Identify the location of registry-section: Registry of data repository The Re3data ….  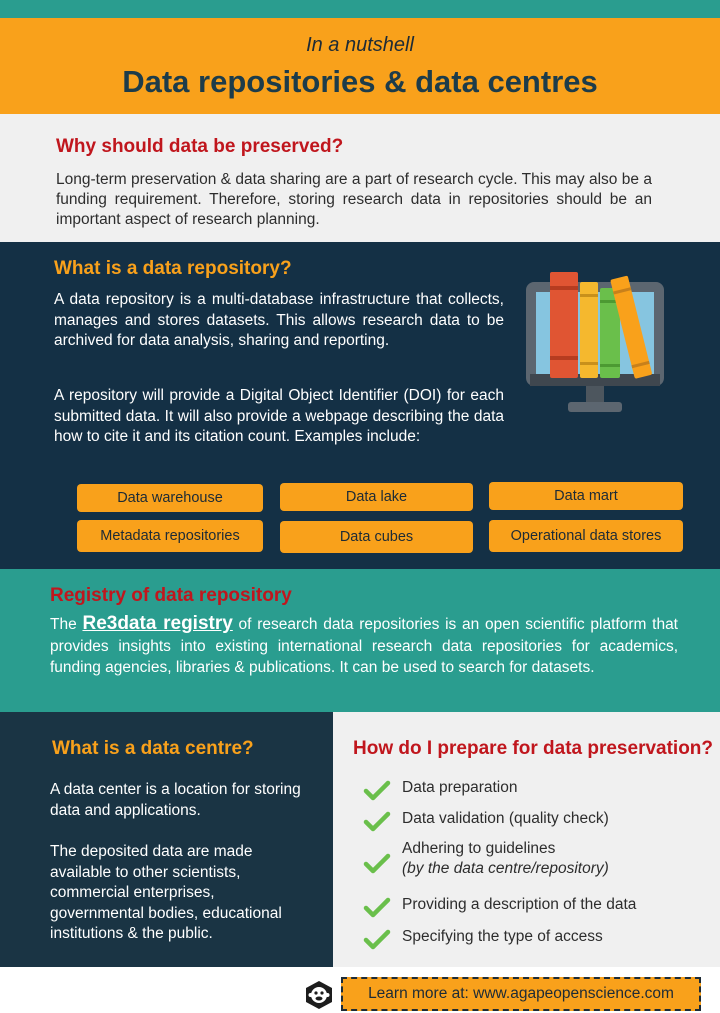
(360, 640).